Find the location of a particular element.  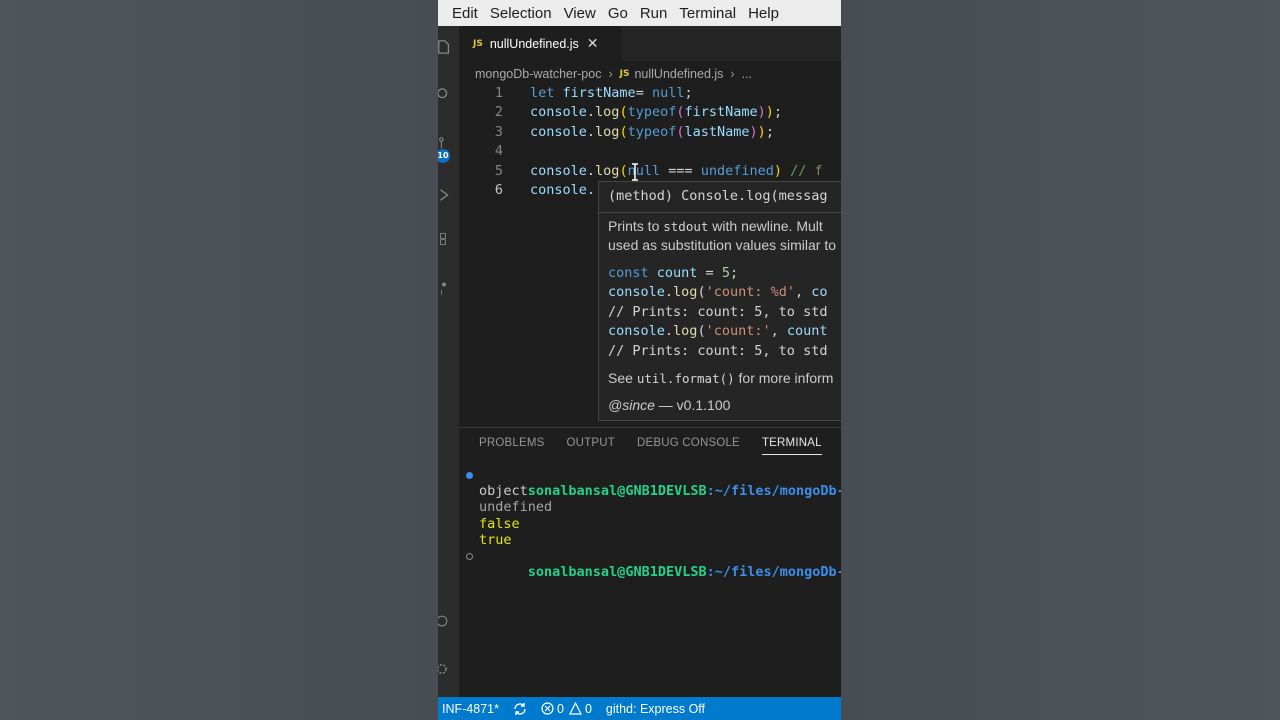

status-bar: INF-4871* 0 0 githd: Express Off is located at coordinates (639, 708).